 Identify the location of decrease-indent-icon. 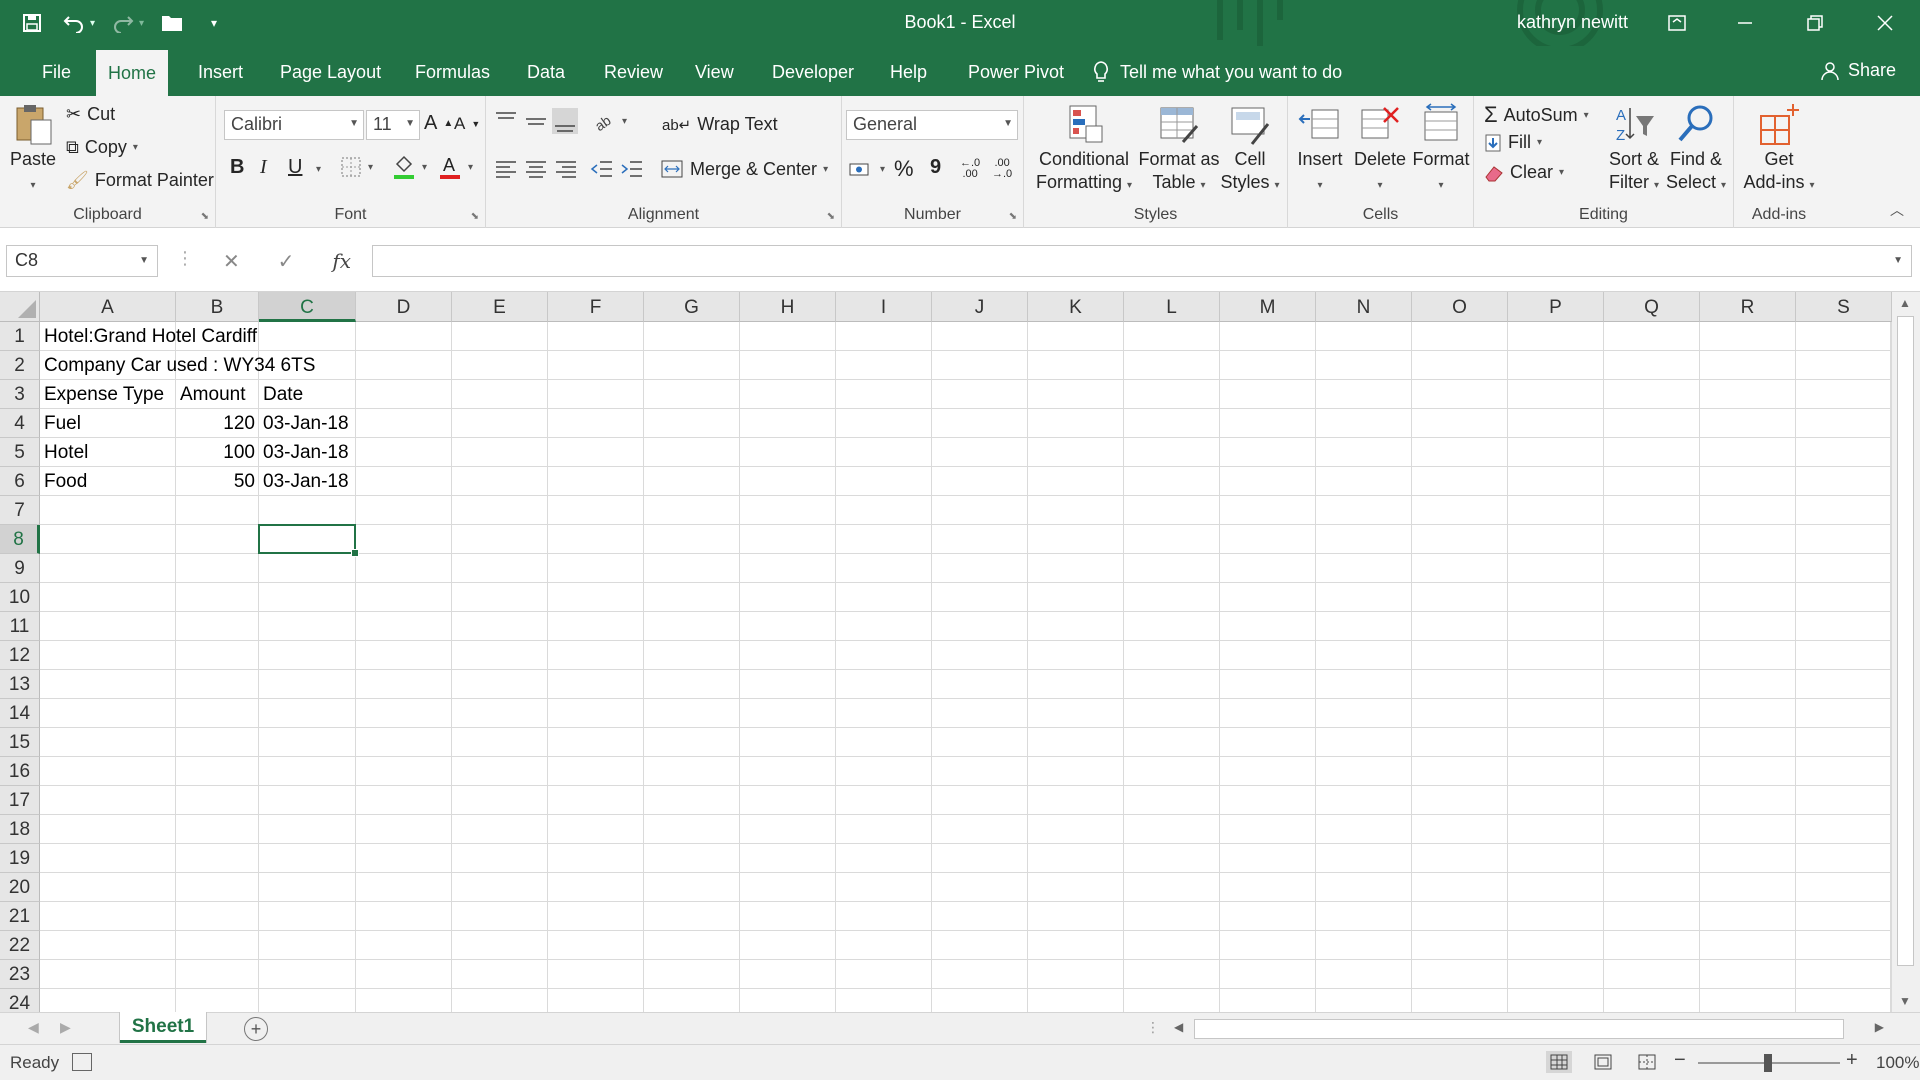
(602, 169).